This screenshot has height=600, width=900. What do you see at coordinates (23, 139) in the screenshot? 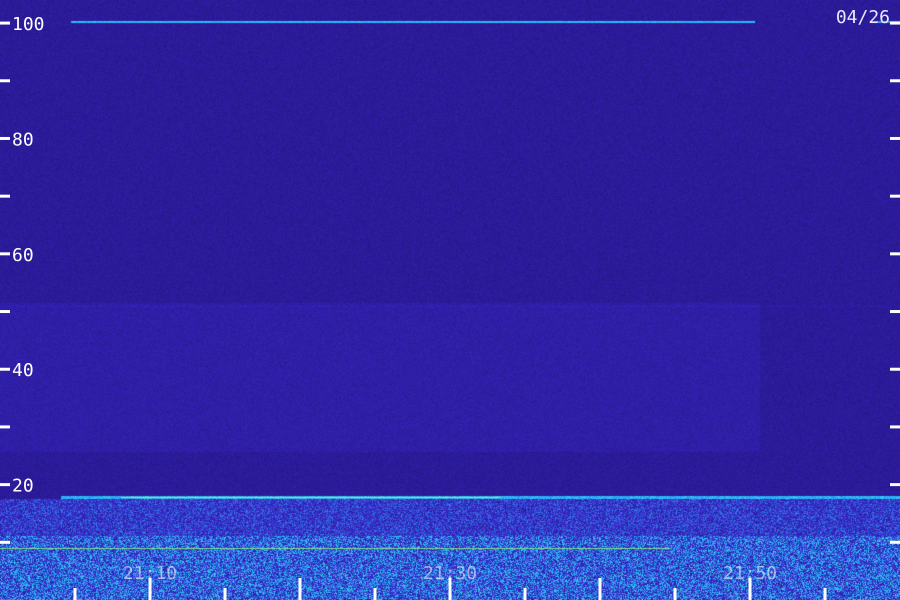
I see `y-tick-label: 80` at bounding box center [23, 139].